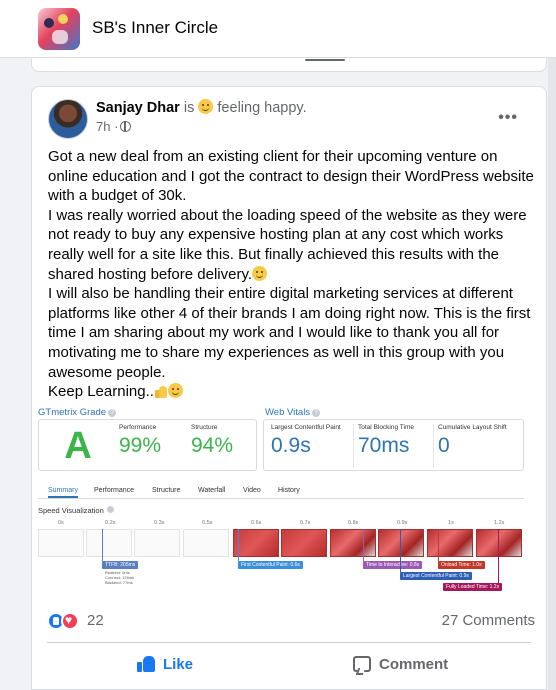  What do you see at coordinates (305, 523) in the screenshot?
I see `tick-label: 0.7s` at bounding box center [305, 523].